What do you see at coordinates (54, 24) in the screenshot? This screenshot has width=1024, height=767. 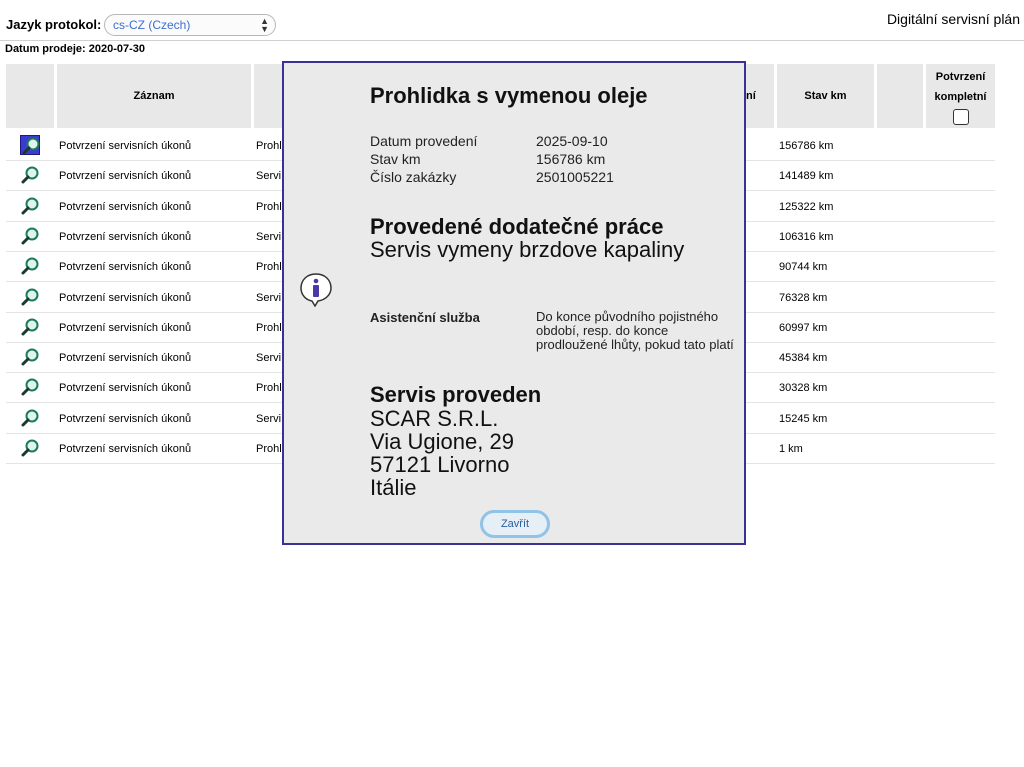 I see `language-label: Jazyk protokol:` at bounding box center [54, 24].